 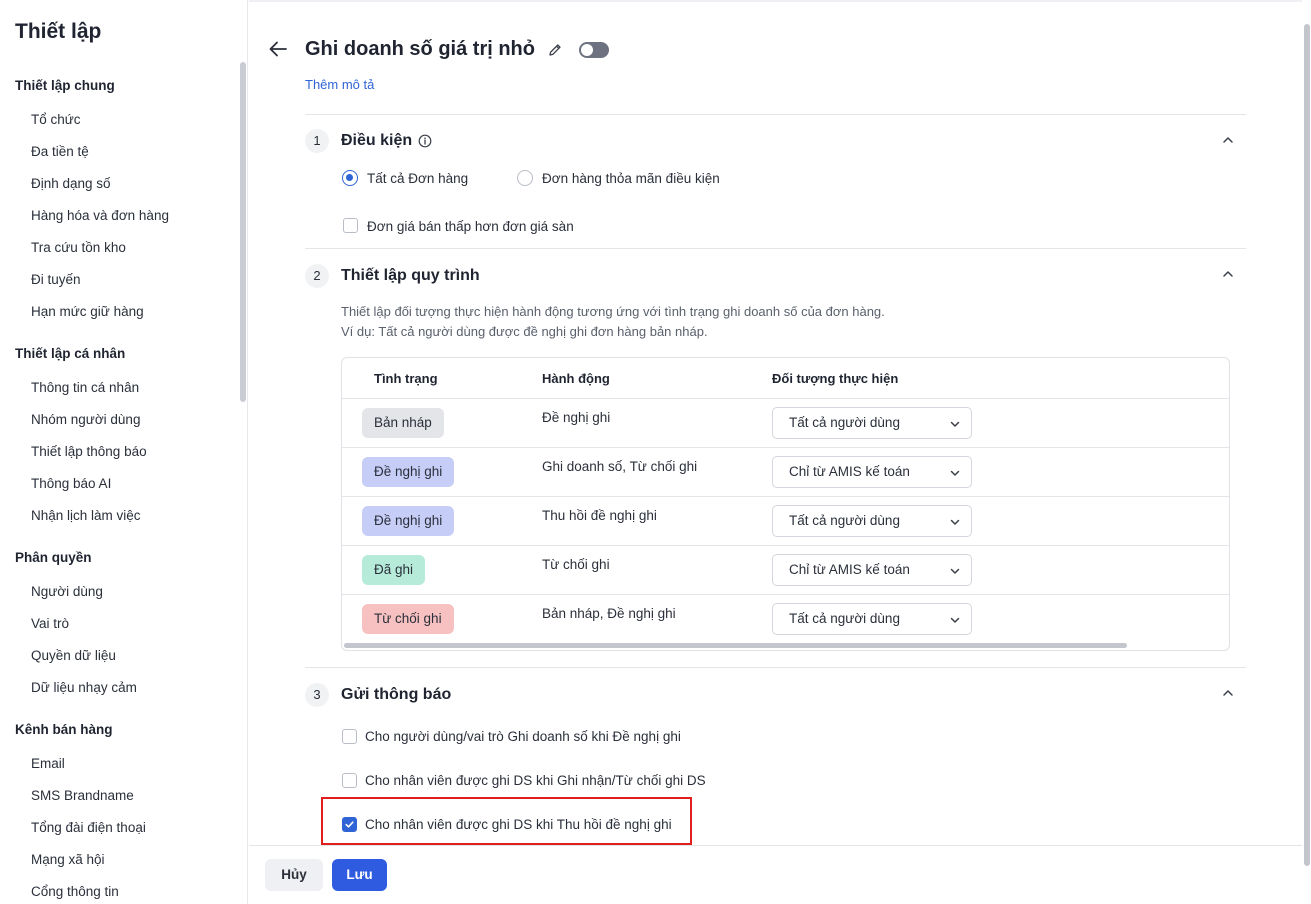 What do you see at coordinates (58, 31) in the screenshot?
I see `sidebar-title: Thiết lập` at bounding box center [58, 31].